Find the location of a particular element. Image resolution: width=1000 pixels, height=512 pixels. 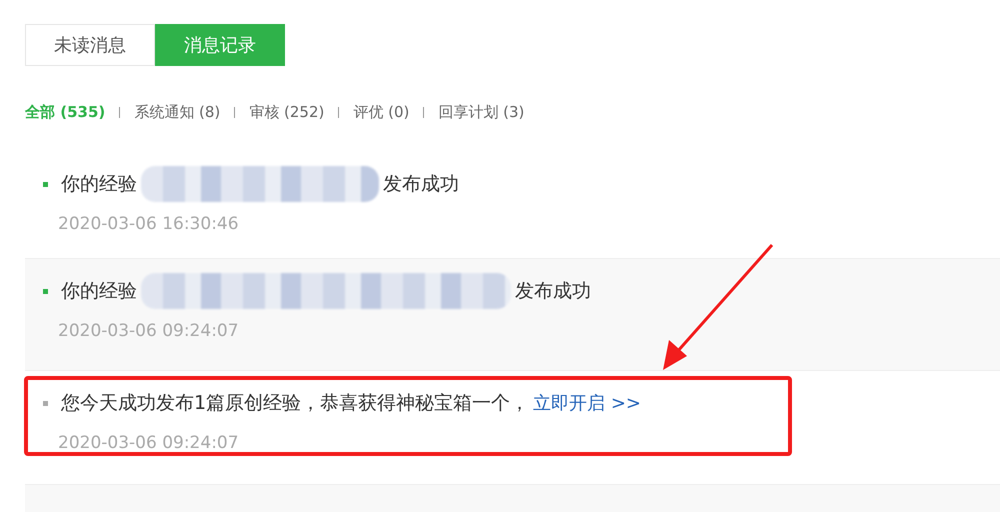

message-text: 您今天成功发布1篇原创经验，恭喜获得神秘宝箱一个， is located at coordinates (295, 403).